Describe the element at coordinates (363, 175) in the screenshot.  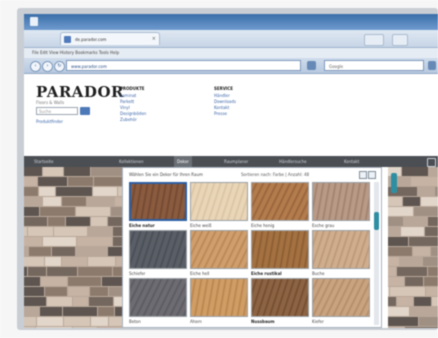
I see `grid-view-icon` at that location.